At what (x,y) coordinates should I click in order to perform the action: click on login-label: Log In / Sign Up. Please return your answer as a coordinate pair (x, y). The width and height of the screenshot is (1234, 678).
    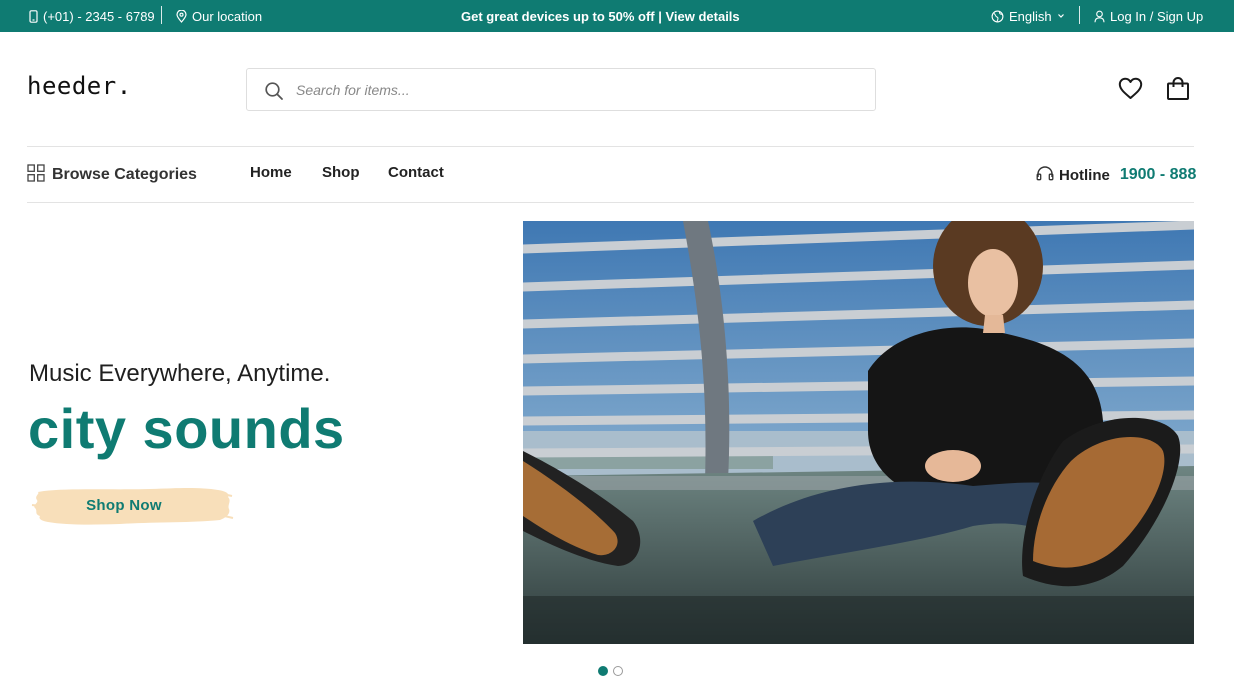
    Looking at the image, I should click on (1157, 16).